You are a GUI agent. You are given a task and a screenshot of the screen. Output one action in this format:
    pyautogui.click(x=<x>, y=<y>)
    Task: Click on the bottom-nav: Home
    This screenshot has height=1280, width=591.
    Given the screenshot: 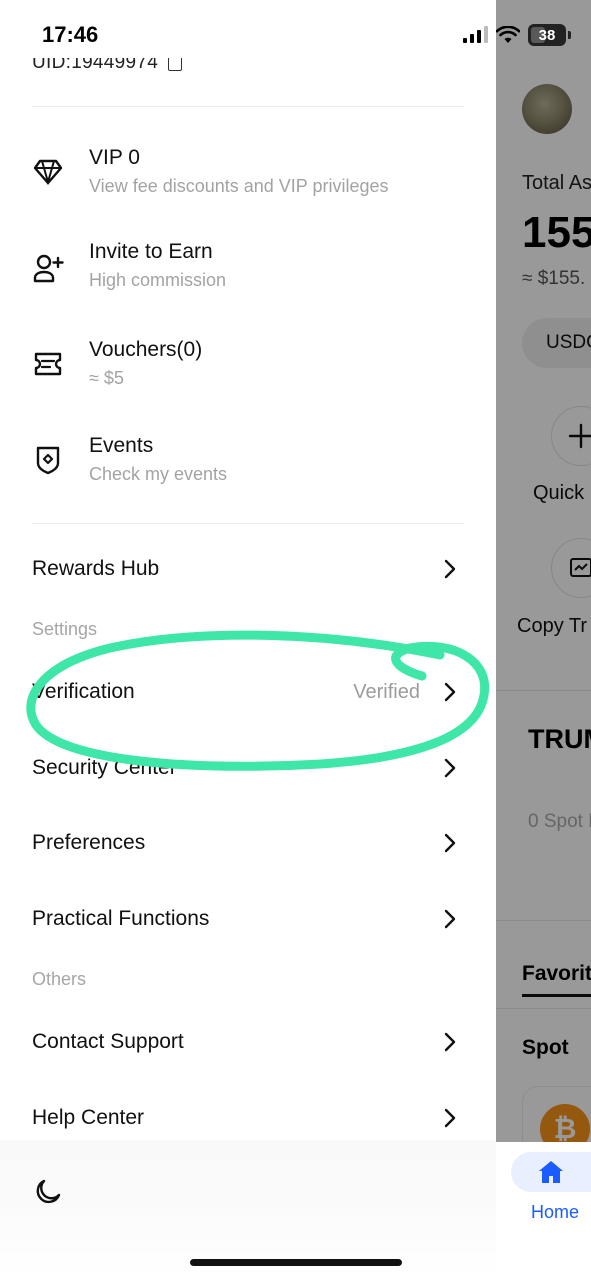 What is the action you would take?
    pyautogui.click(x=543, y=1211)
    